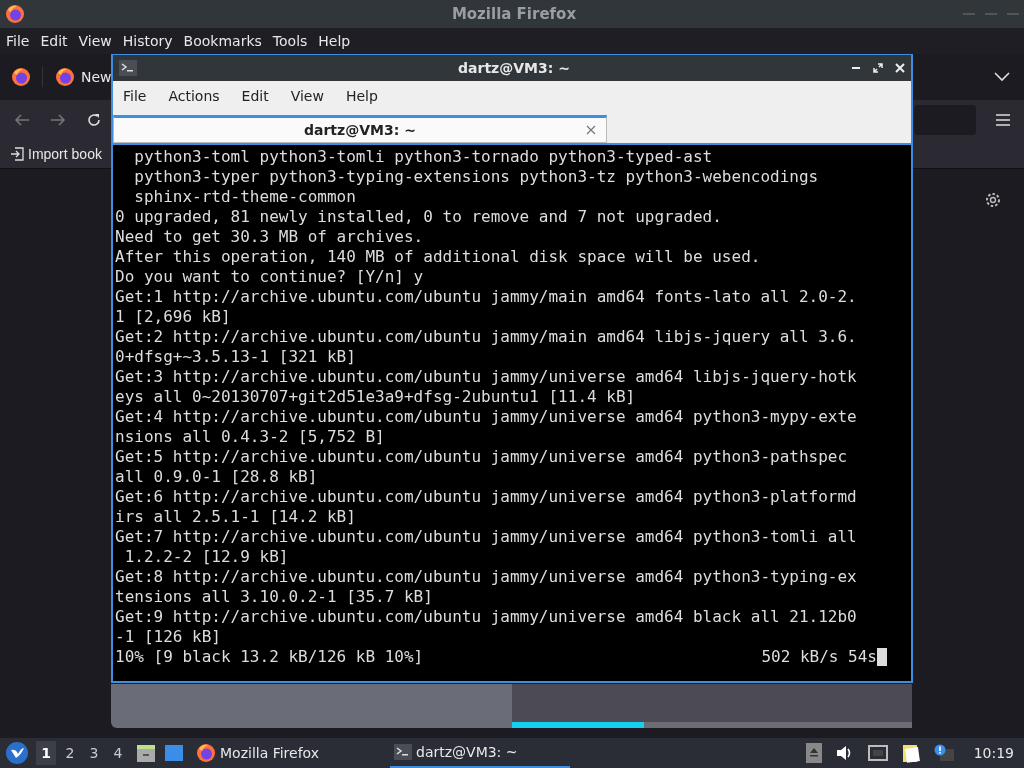 The width and height of the screenshot is (1024, 768). Describe the element at coordinates (819, 657) in the screenshot. I see `terminal-line: 502 kB/s 54s` at that location.